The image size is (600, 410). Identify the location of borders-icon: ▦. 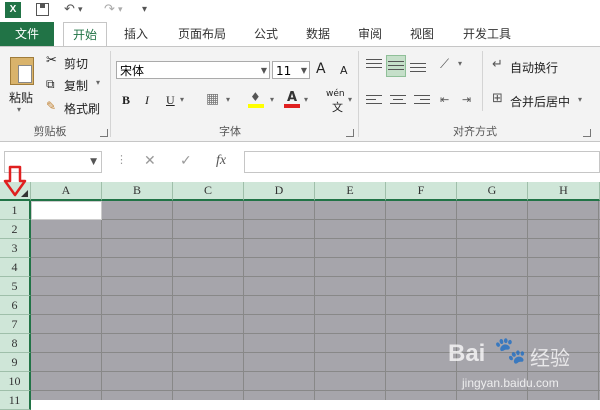
(212, 99).